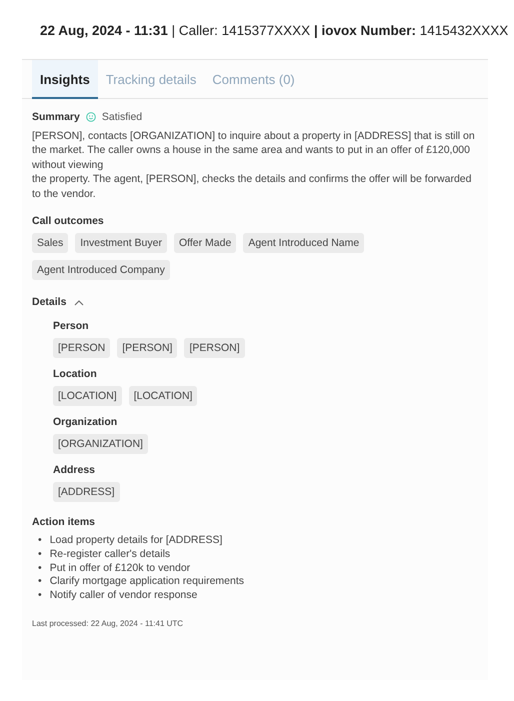 The width and height of the screenshot is (514, 701). I want to click on smiley-icon, so click(91, 117).